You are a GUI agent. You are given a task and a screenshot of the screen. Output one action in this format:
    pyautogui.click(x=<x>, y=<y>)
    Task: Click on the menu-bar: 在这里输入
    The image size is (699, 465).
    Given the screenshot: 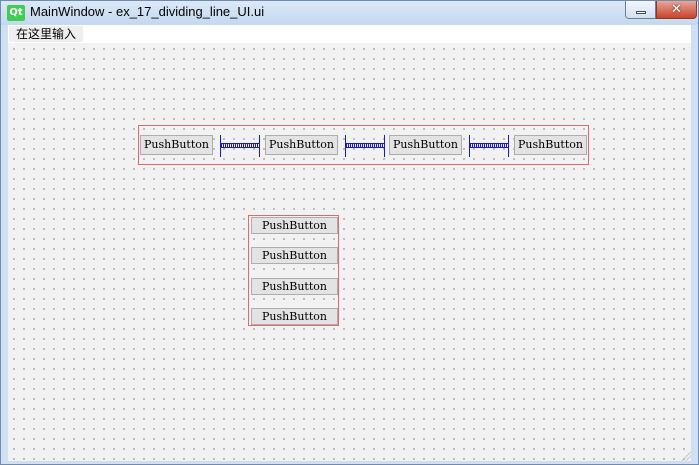 What is the action you would take?
    pyautogui.click(x=349, y=34)
    